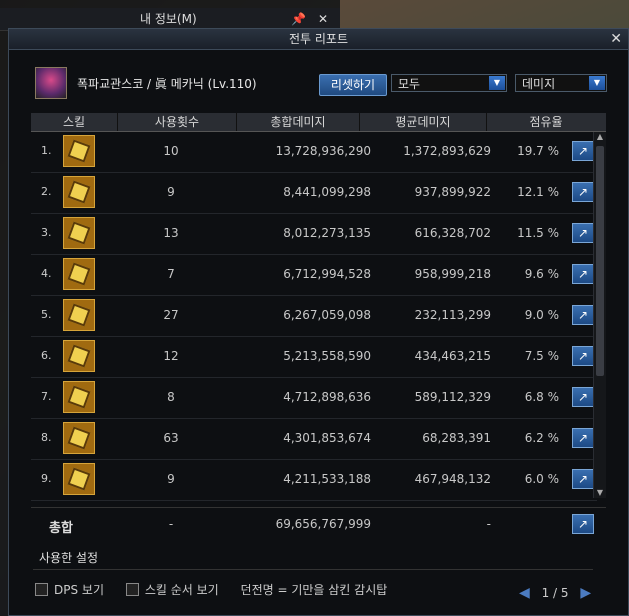  What do you see at coordinates (318, 122) in the screenshot?
I see `table-header: 스킬 사용횟수 총합데미지 평균데미지 점유율` at bounding box center [318, 122].